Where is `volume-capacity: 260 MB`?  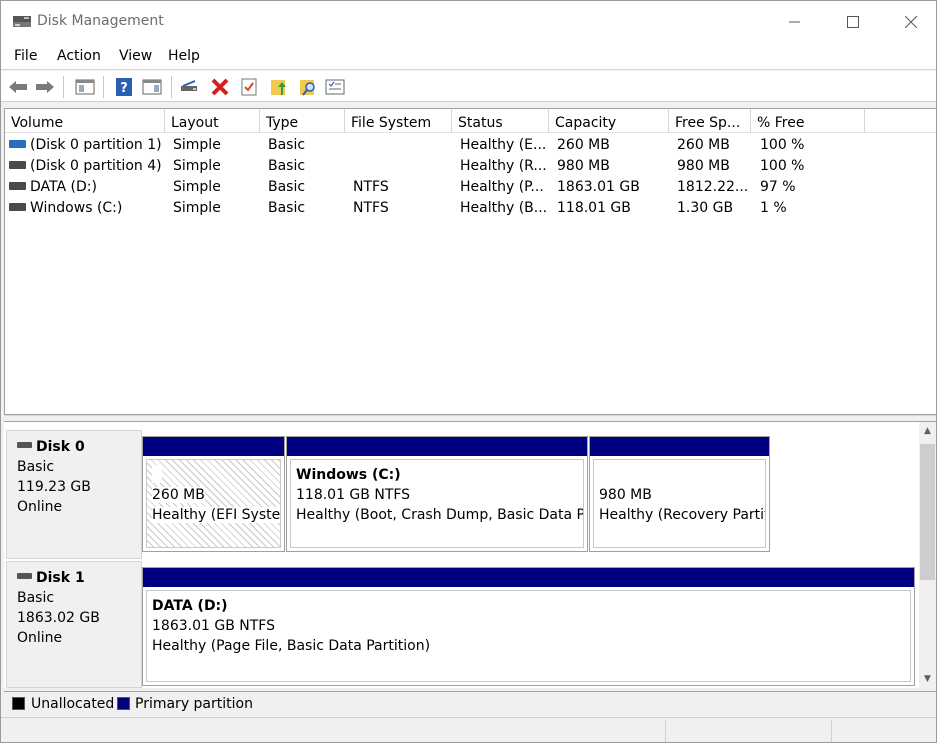
volume-capacity: 260 MB is located at coordinates (583, 145).